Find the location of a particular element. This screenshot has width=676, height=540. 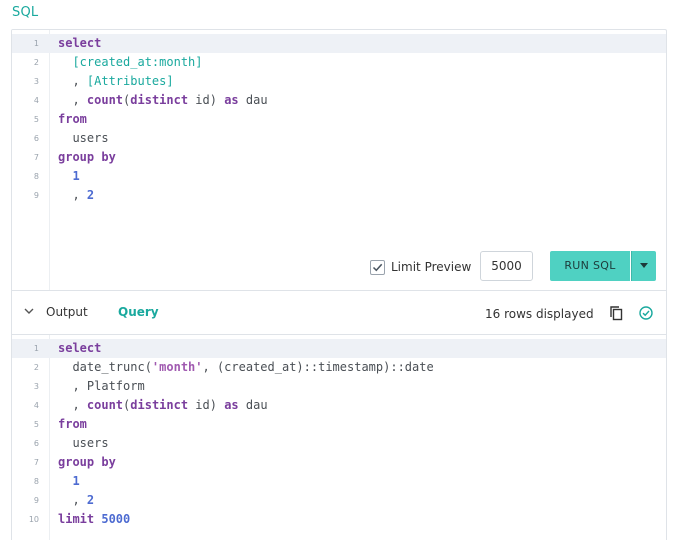

code-text: , [Attributes] is located at coordinates (116, 81).